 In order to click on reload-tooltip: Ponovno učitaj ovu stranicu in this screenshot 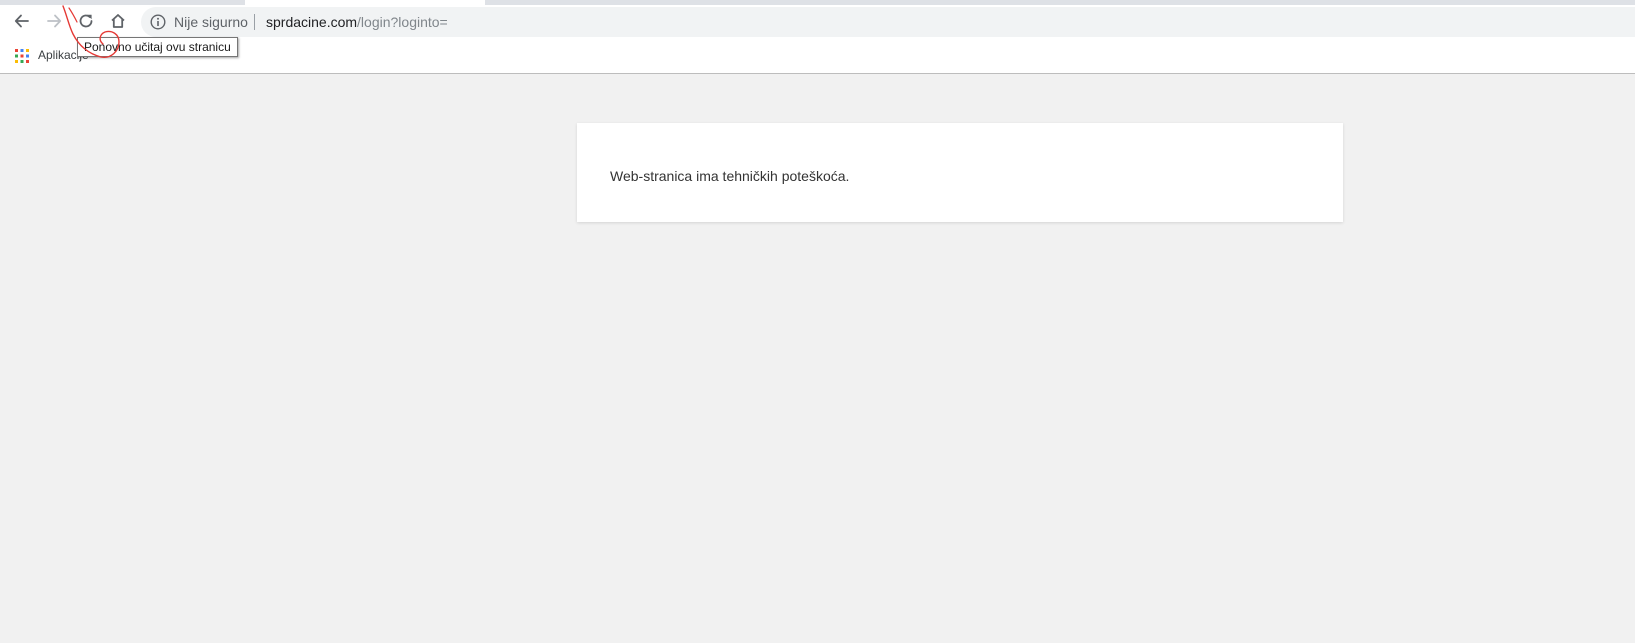, I will do `click(157, 47)`.